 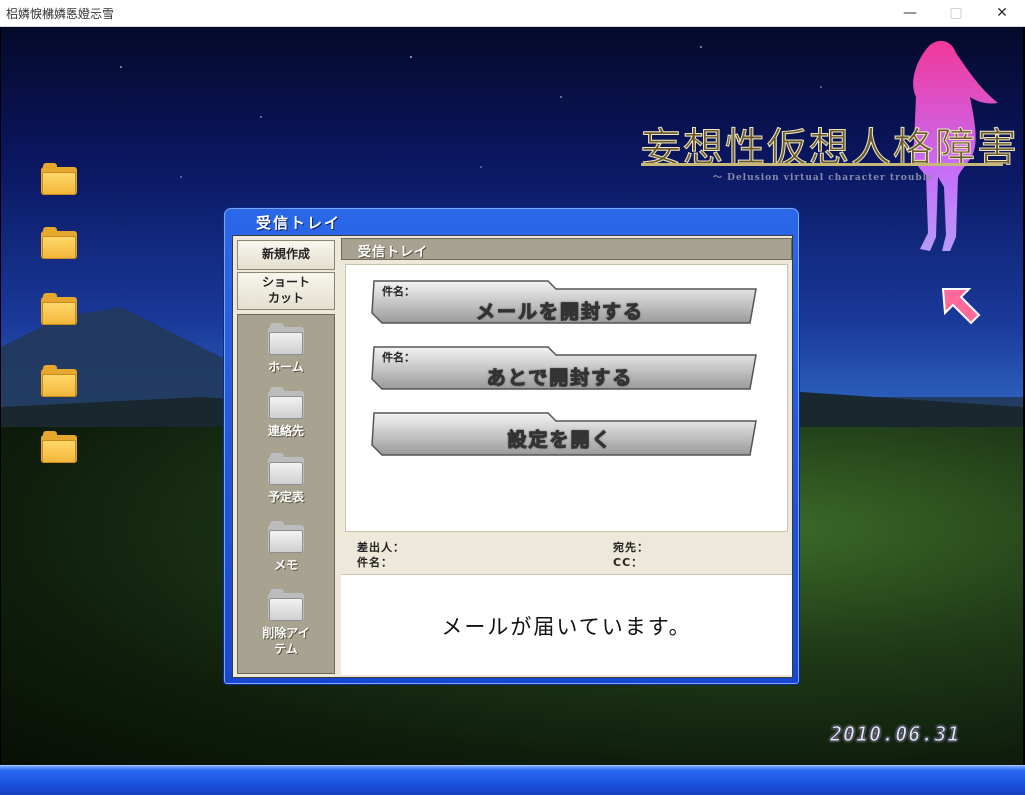 I want to click on open-settings-label: 設定を開く, so click(x=560, y=440).